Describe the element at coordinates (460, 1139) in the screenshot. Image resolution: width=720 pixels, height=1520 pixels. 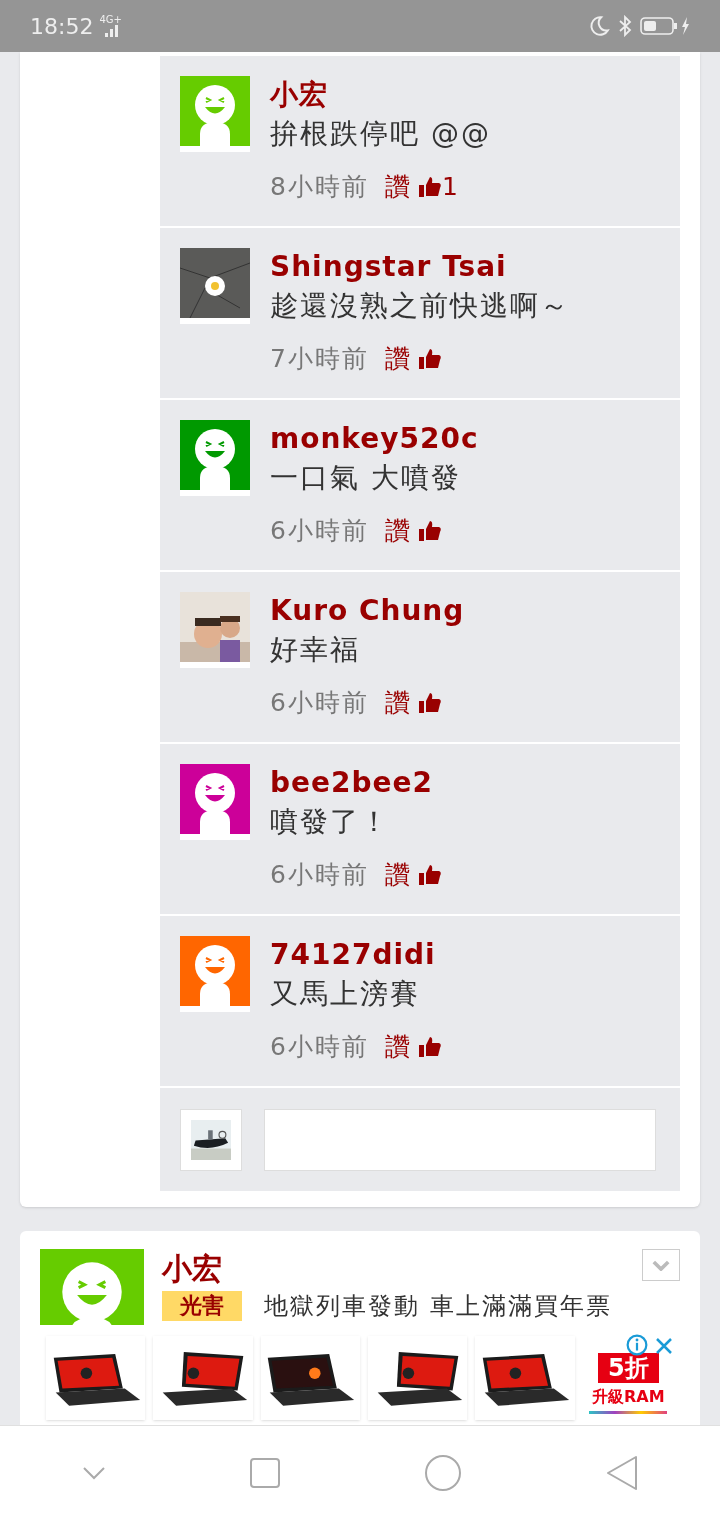
I see `reply-field` at that location.